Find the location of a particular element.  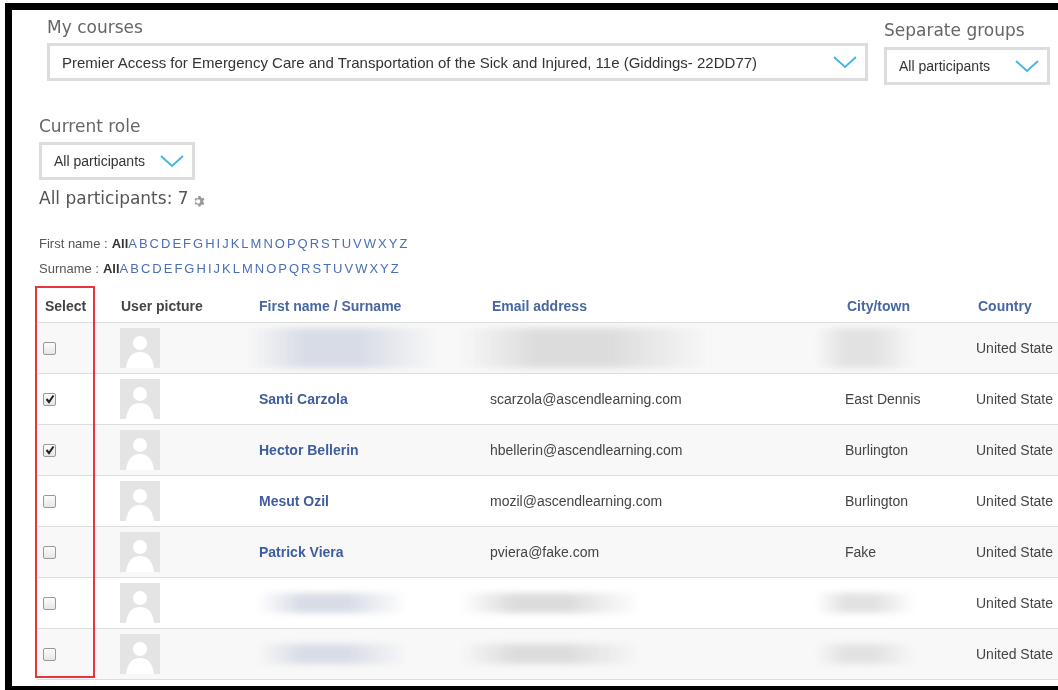

email-cell-text: pviera@fake.com is located at coordinates (545, 552).